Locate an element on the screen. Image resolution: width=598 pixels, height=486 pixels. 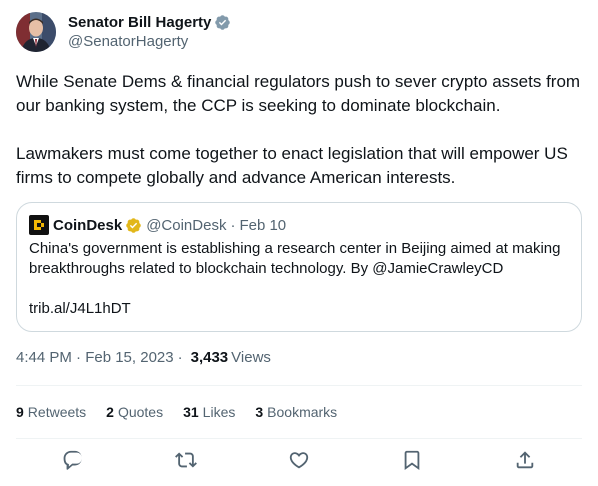
engagement-stats: 9 Retweets 2 Quotes 31 Likes 3 Bookmarks is located at coordinates (186, 412).